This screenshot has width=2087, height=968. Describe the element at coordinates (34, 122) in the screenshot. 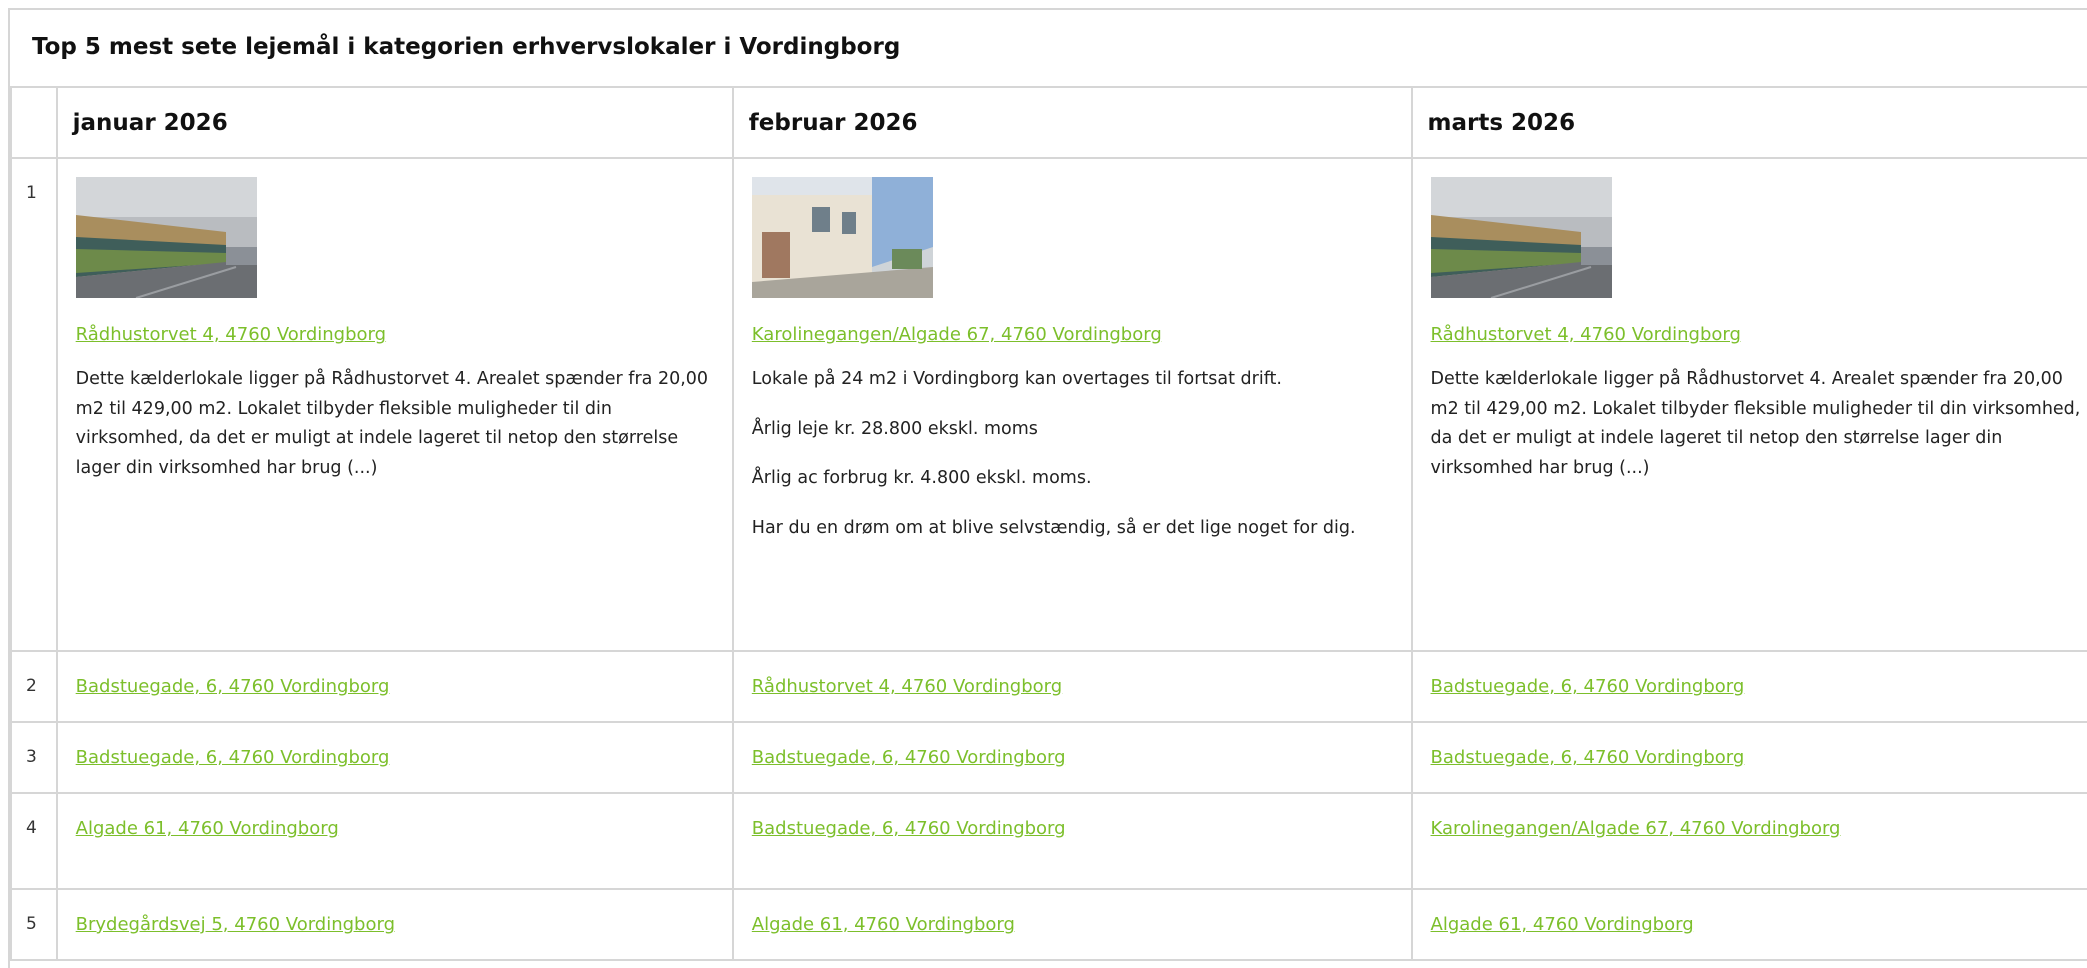

I see `rank-header` at that location.